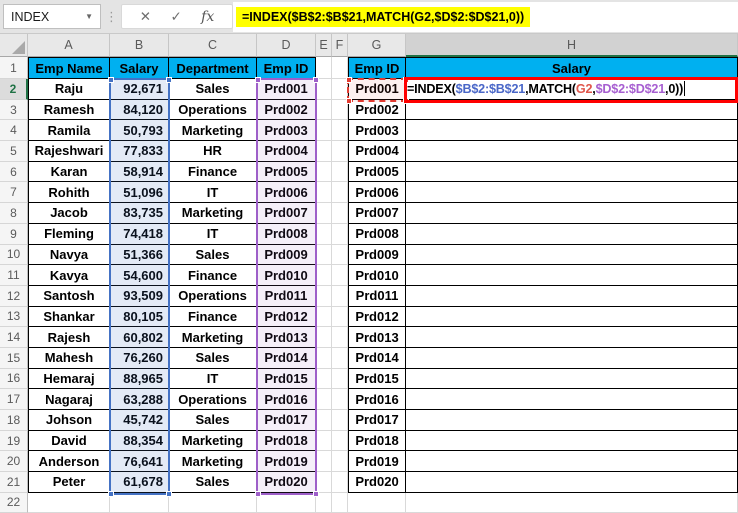 This screenshot has width=738, height=513. Describe the element at coordinates (14, 399) in the screenshot. I see `row-header-17: 17` at that location.